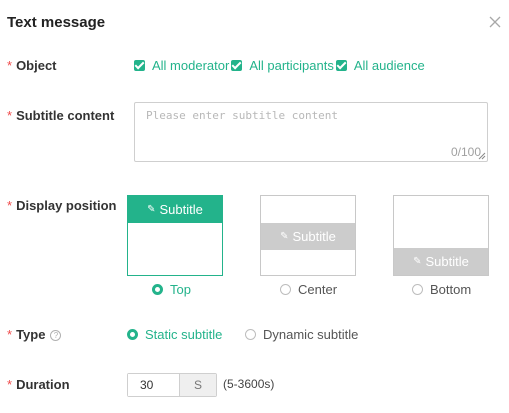 This screenshot has width=509, height=413. Describe the element at coordinates (465, 152) in the screenshot. I see `character-counter: 0/100` at that location.